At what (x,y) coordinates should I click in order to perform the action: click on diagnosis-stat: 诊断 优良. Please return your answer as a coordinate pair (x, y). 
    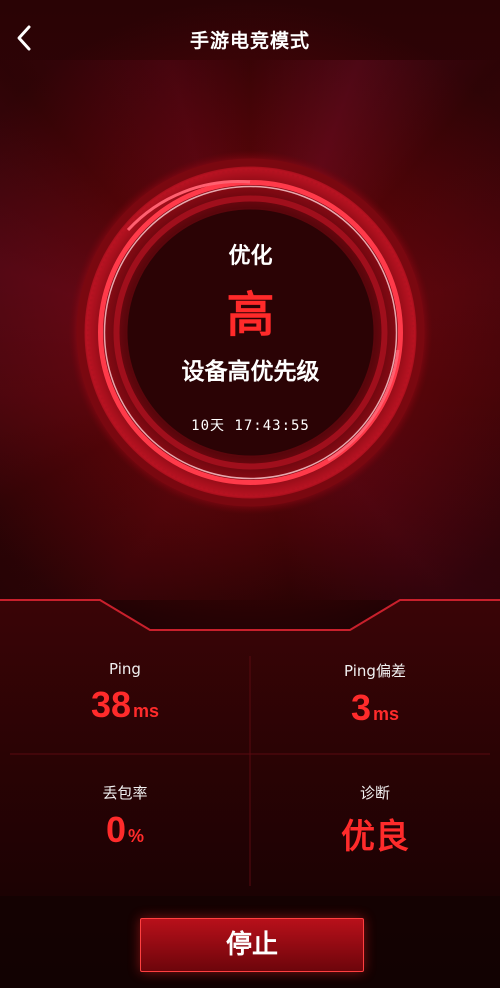
    Looking at the image, I should click on (375, 820).